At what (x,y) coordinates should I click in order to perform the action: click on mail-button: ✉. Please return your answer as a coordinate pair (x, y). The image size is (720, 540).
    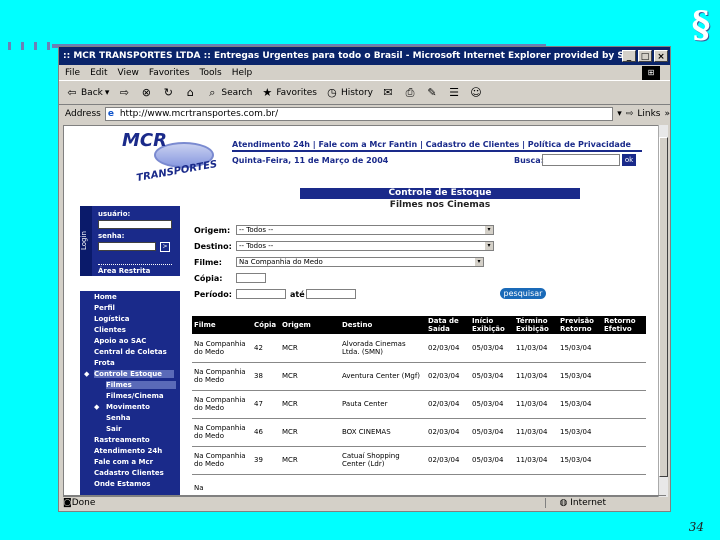
    Looking at the image, I should click on (388, 93).